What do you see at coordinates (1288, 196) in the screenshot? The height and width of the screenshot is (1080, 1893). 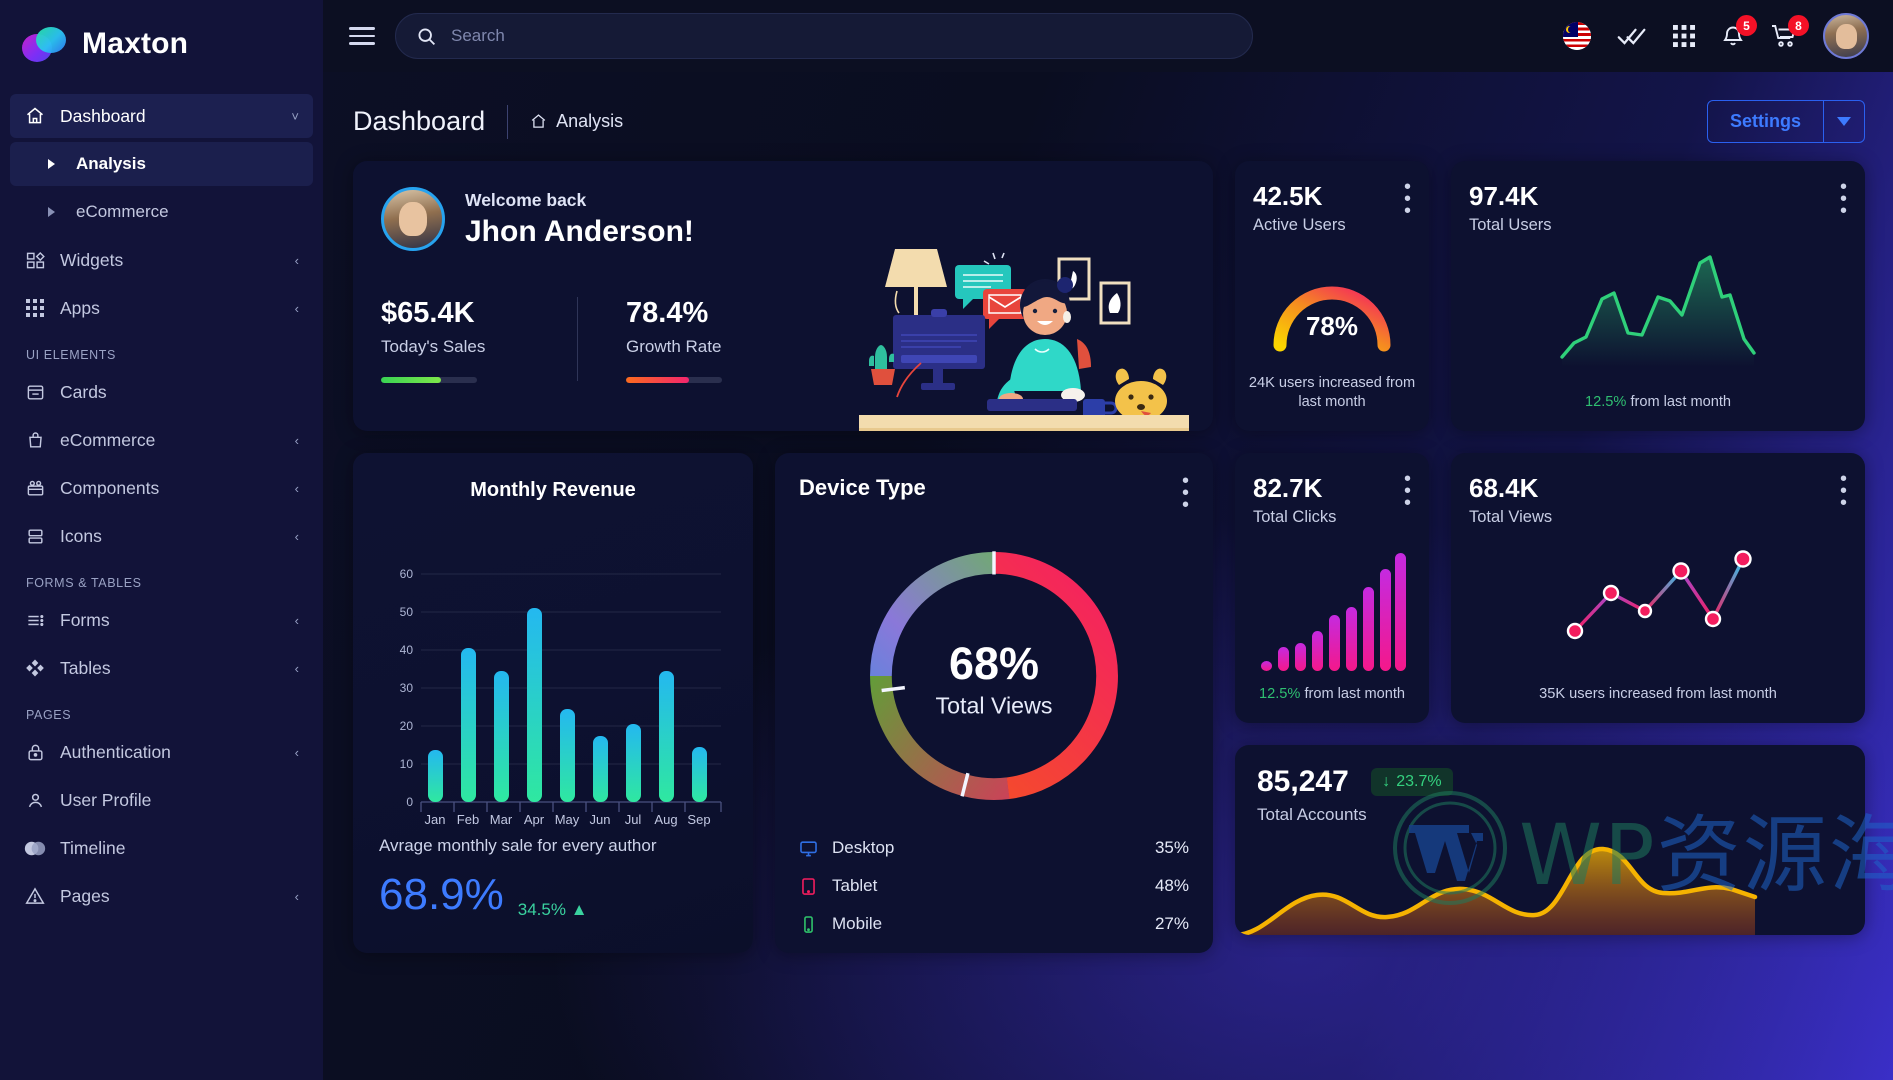 I see `stat-value: 42.5K` at bounding box center [1288, 196].